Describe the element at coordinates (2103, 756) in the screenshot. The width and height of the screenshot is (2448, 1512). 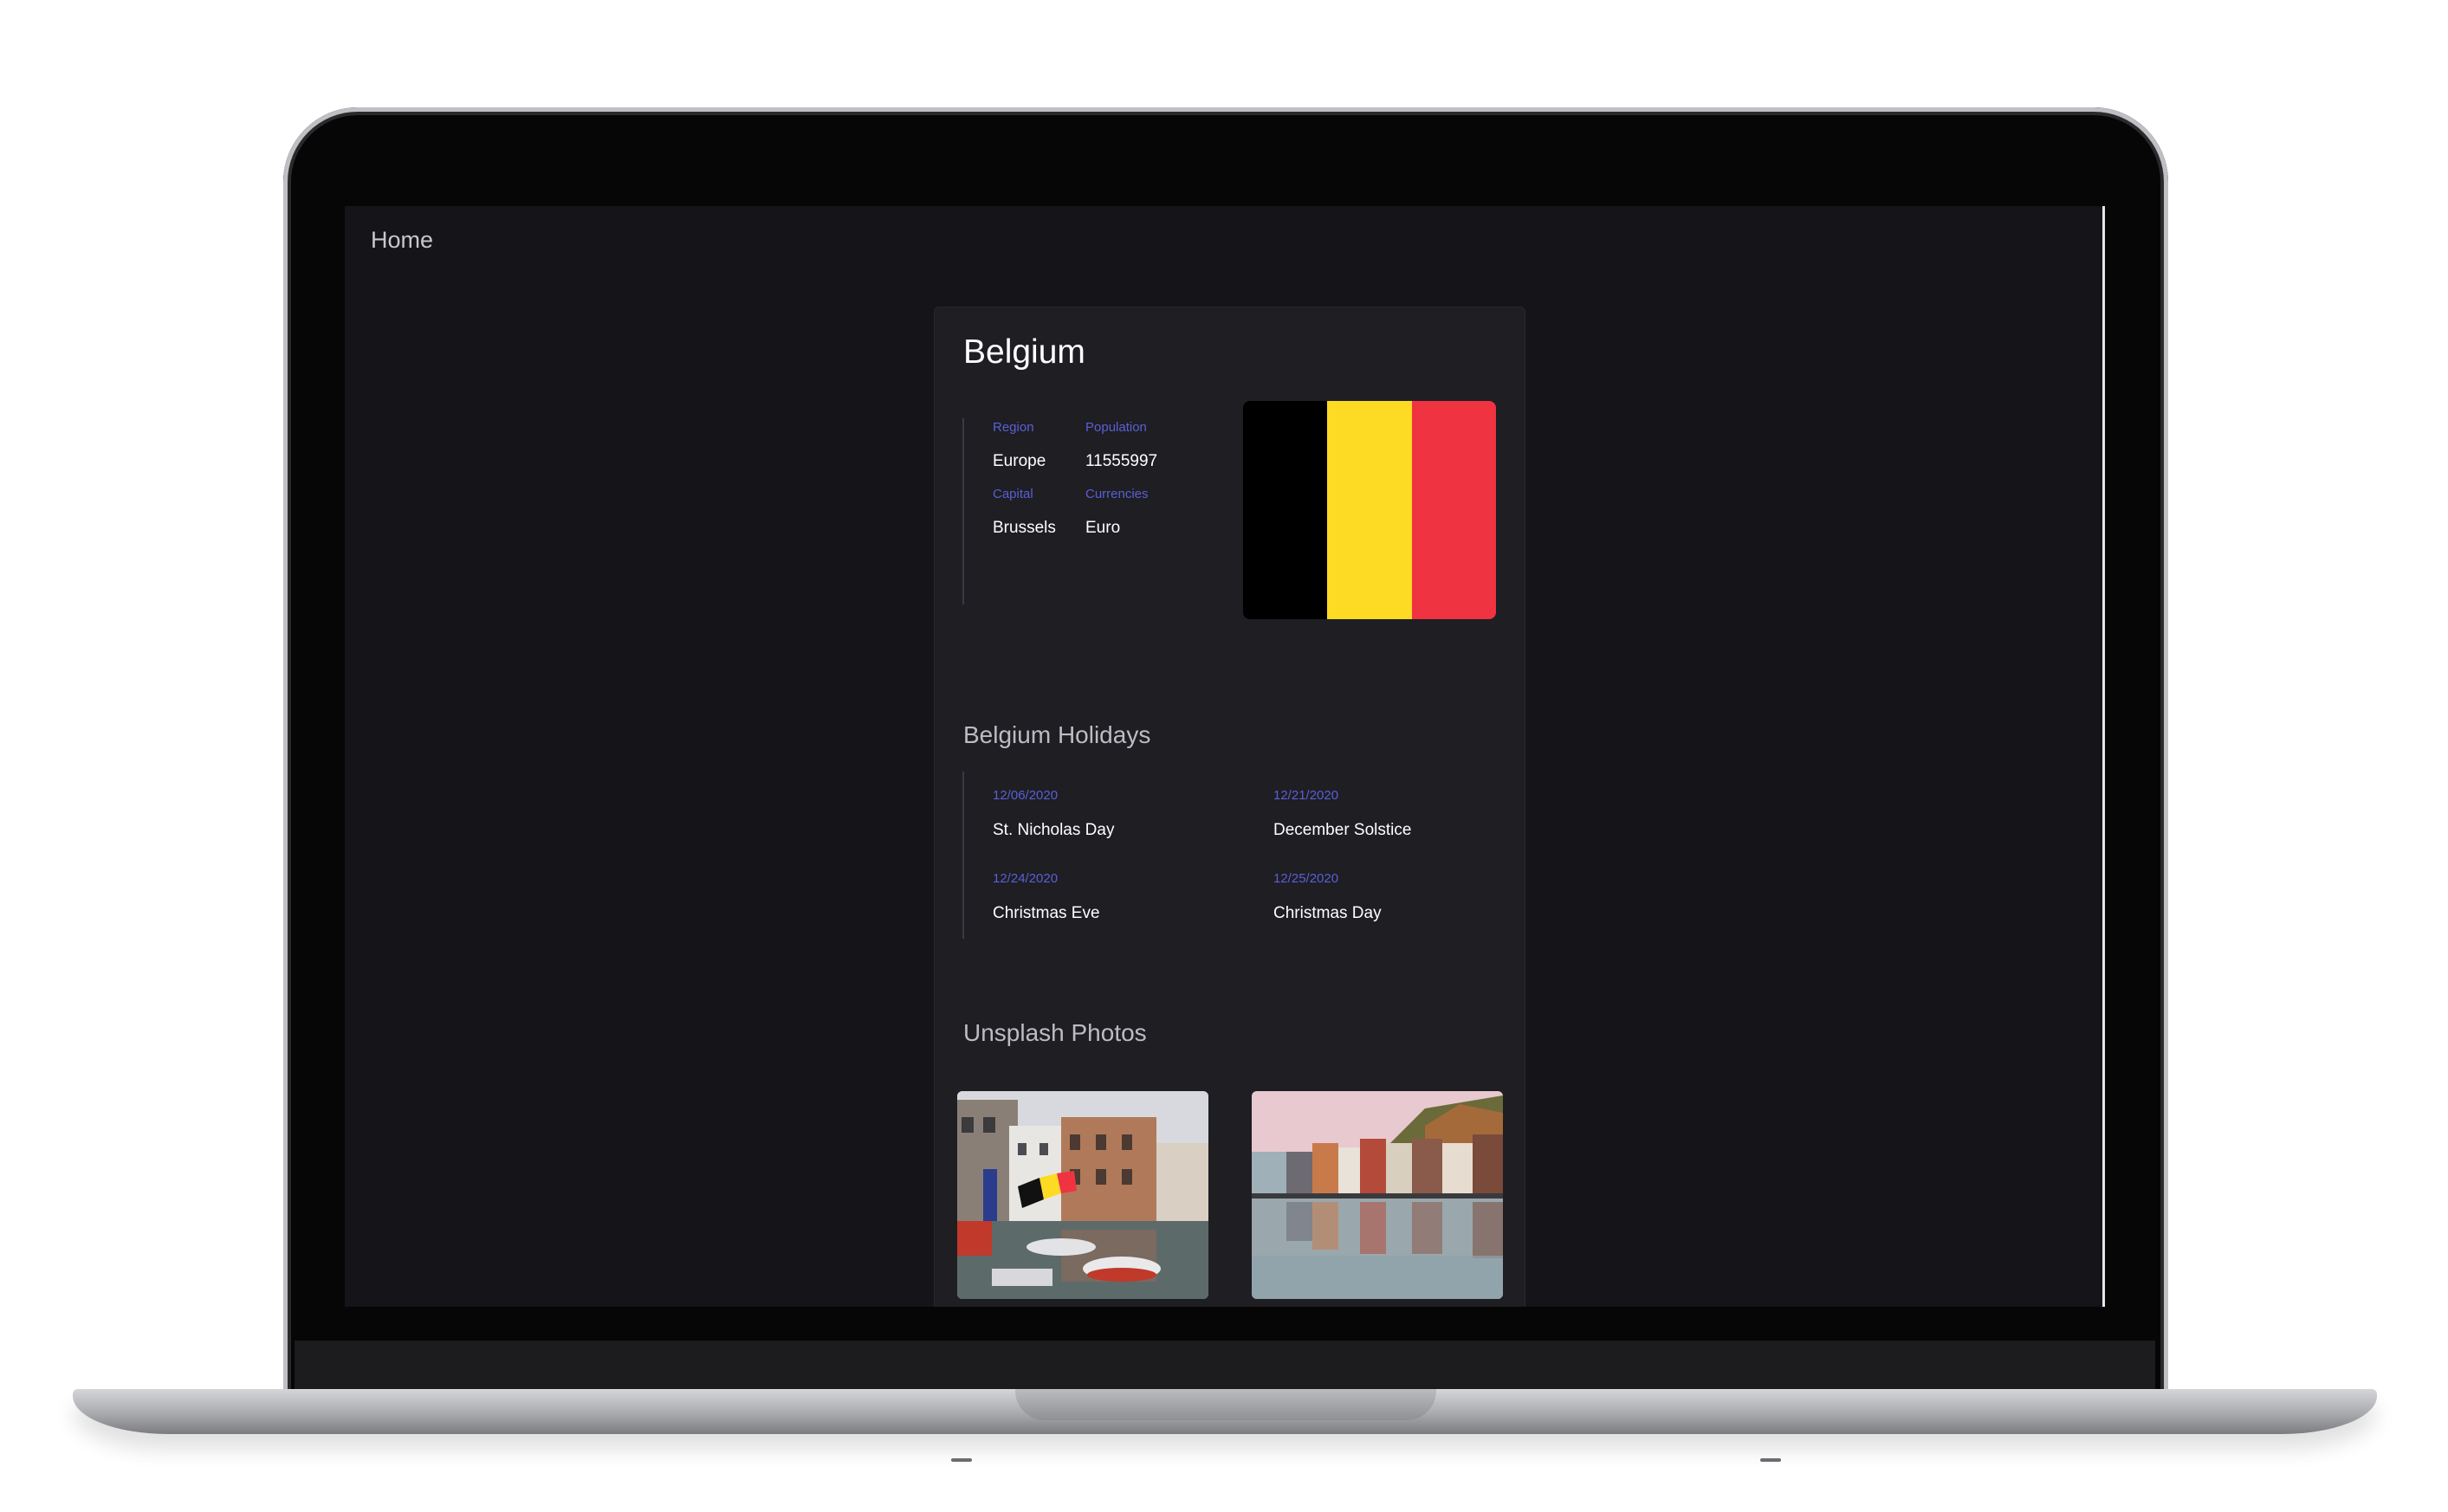
I see `screen-edge` at that location.